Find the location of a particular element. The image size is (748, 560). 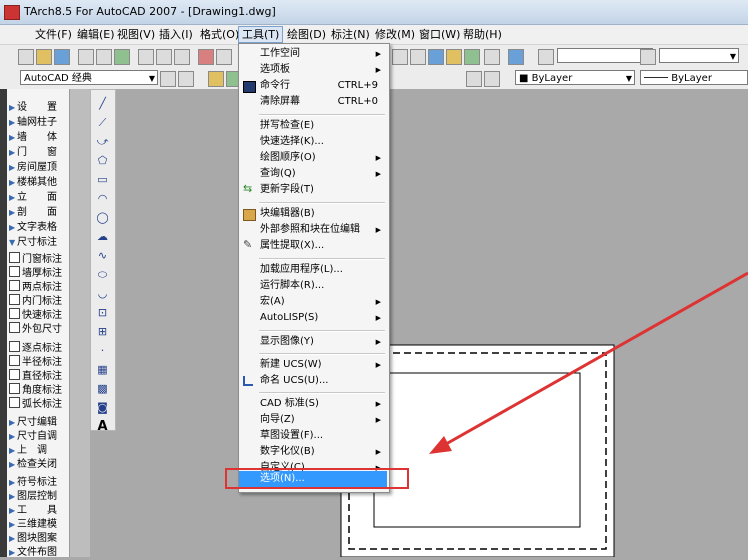

text-style-combo: ▼ is located at coordinates (605, 55).